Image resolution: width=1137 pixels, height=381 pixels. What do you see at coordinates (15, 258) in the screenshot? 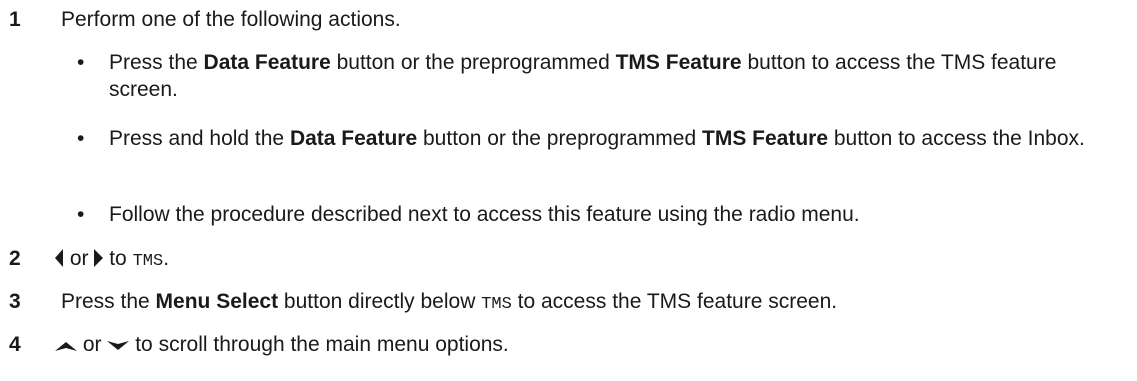
I see `step-number: 2` at bounding box center [15, 258].